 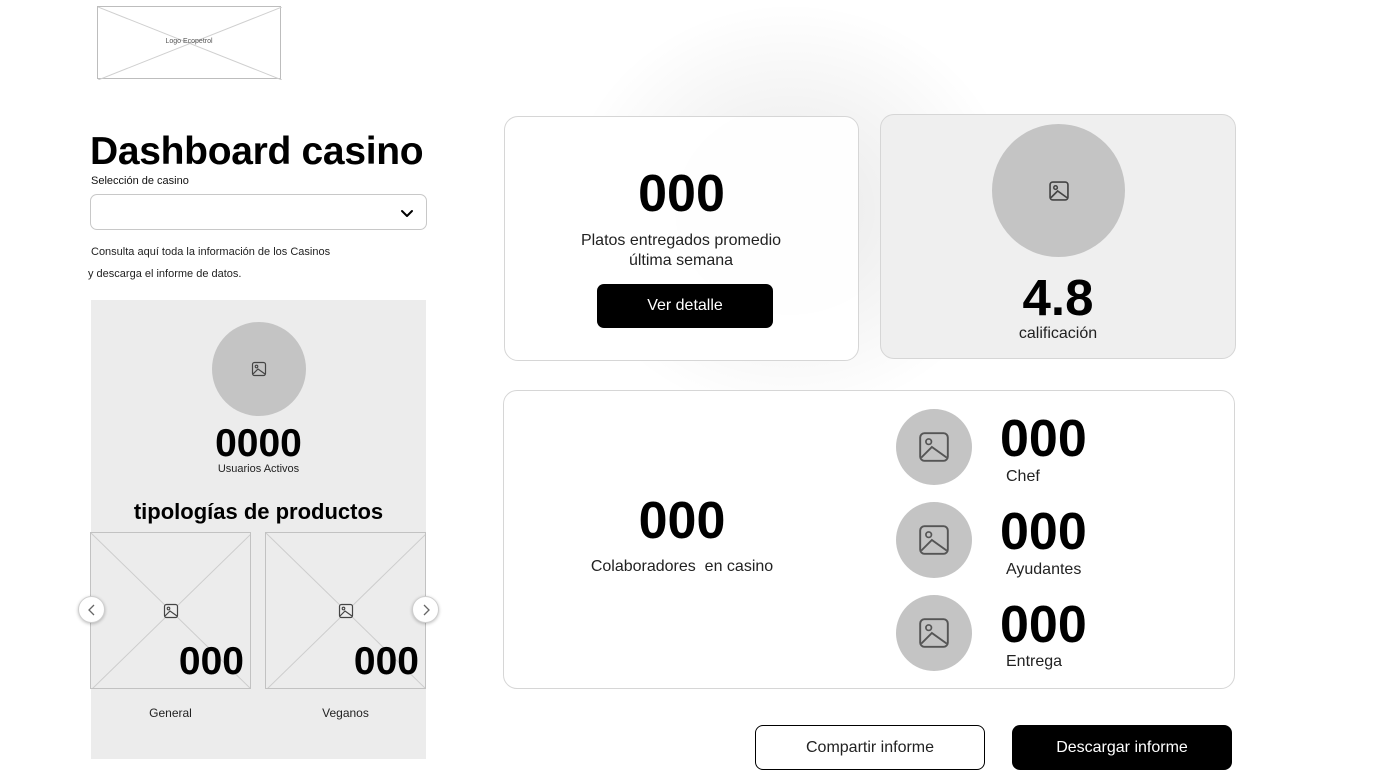 I want to click on entrega-avatar, so click(x=934, y=633).